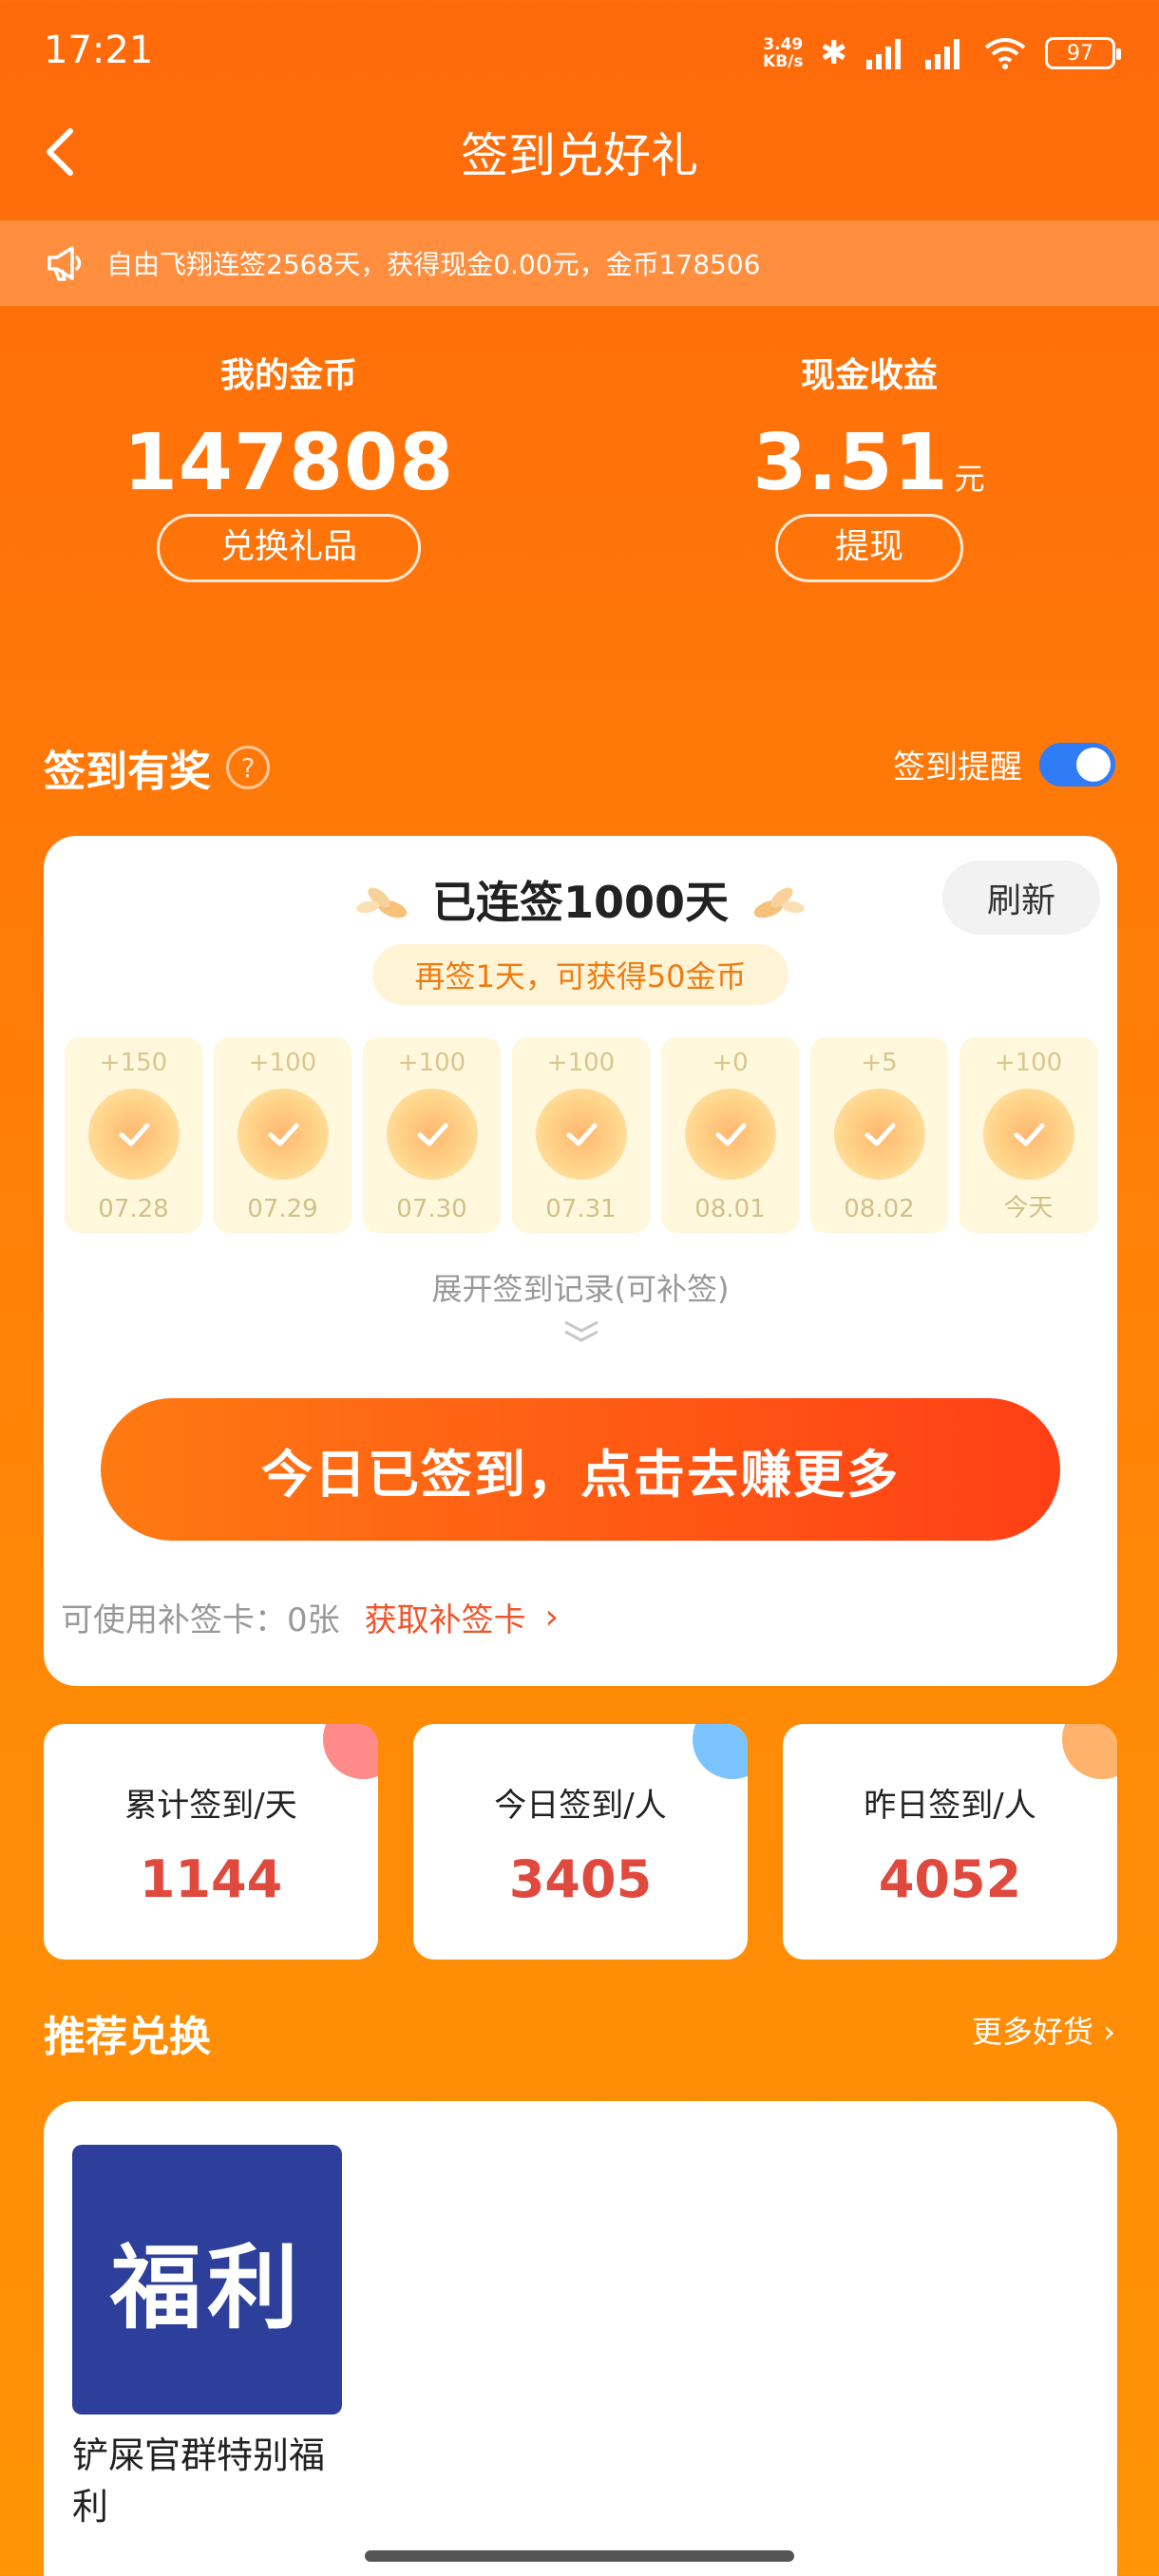  What do you see at coordinates (879, 1063) in the screenshot?
I see `day-points: +5` at bounding box center [879, 1063].